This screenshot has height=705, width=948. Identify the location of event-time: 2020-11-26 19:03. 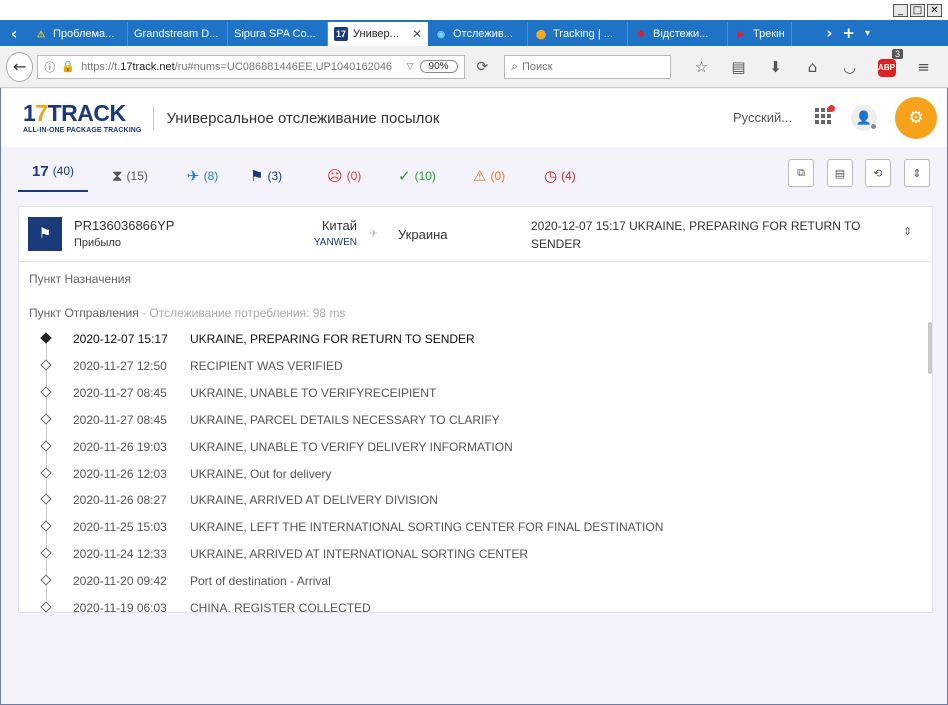
(120, 446).